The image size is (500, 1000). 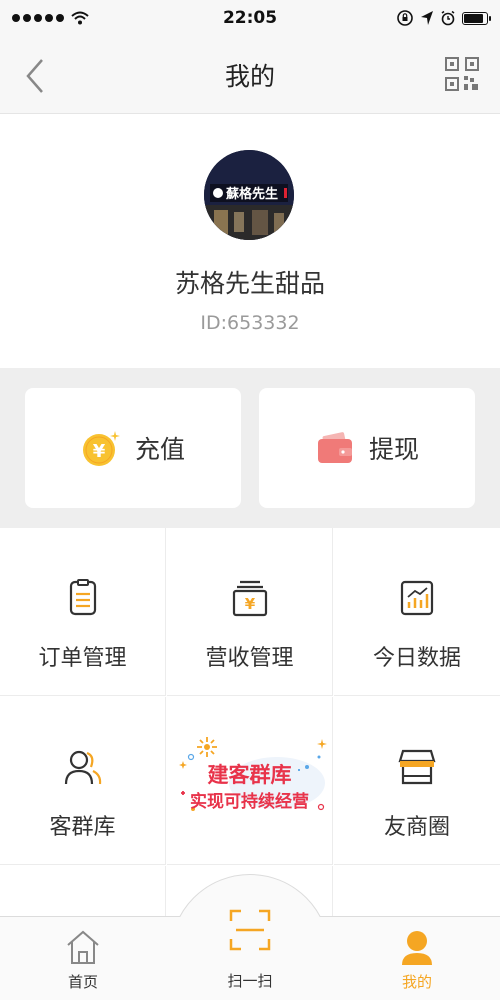 What do you see at coordinates (462, 74) in the screenshot?
I see `qr-code-icon` at bounding box center [462, 74].